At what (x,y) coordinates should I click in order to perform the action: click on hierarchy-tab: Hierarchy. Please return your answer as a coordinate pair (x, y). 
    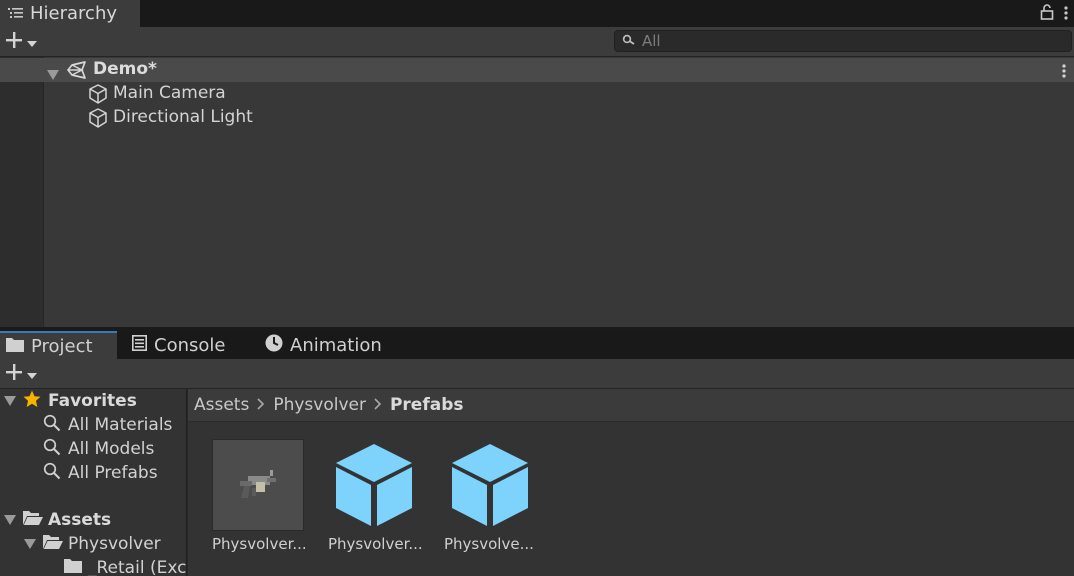
    Looking at the image, I should click on (70, 13).